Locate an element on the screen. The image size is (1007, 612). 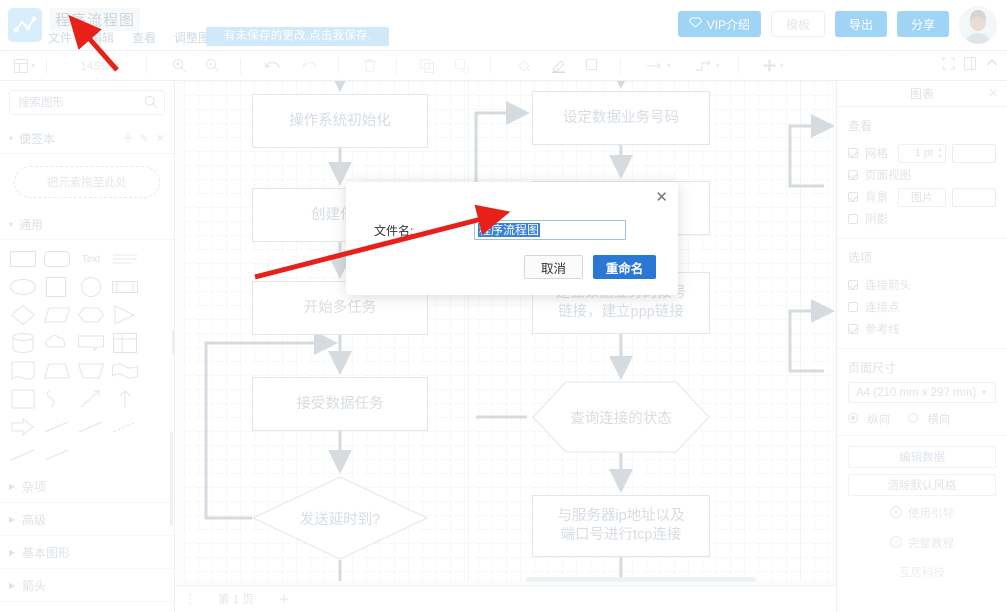
guides-checkbox is located at coordinates (853, 329).